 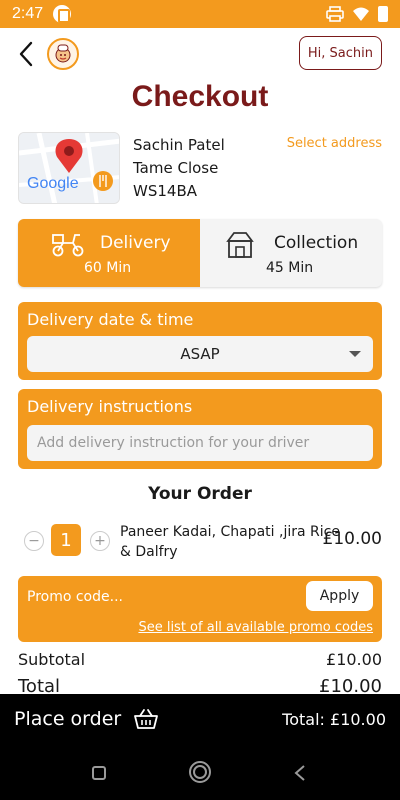 I want to click on delivery-time-select: ASAP, so click(x=200, y=354).